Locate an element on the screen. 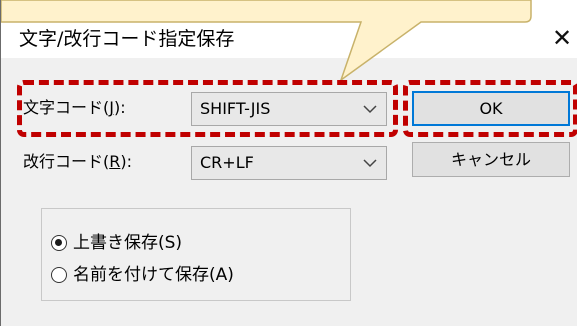 This screenshot has width=577, height=326. radio-save-as-label: 名前を付けて保存(A) is located at coordinates (153, 275).